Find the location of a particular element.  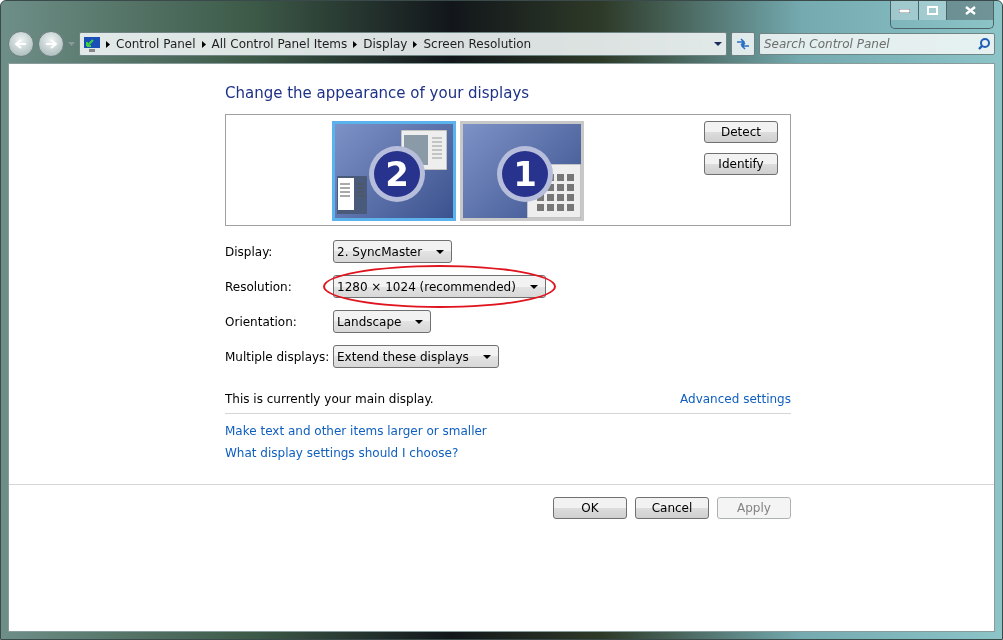

help-link: Make text and other items larger or smaller is located at coordinates (356, 431).